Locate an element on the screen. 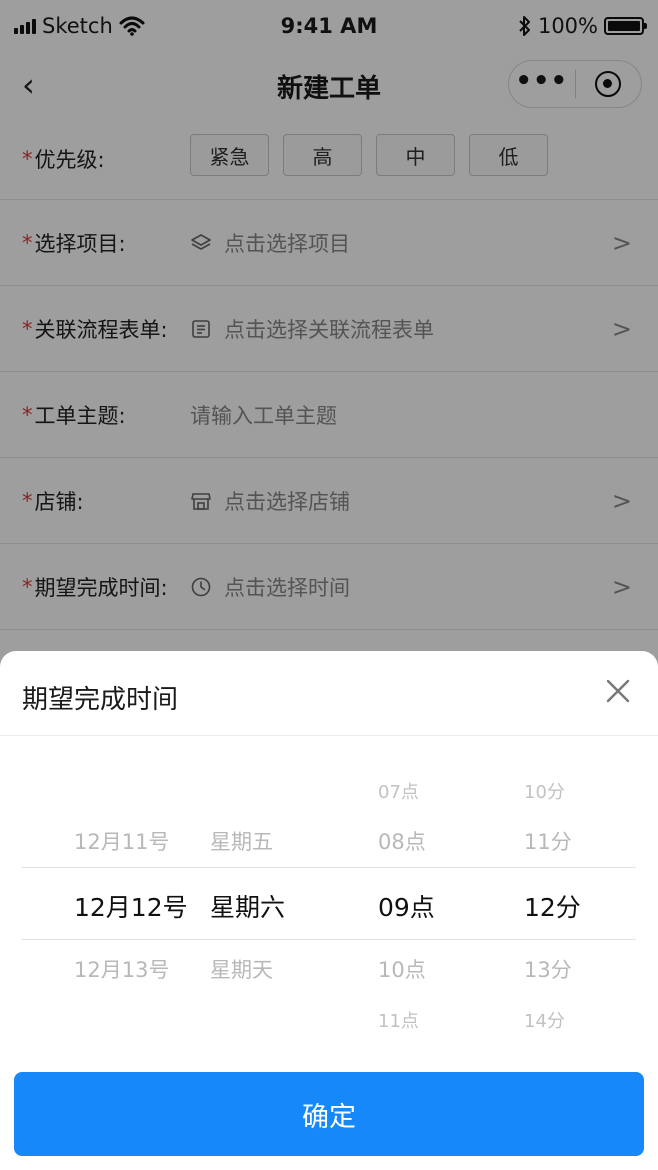 This screenshot has height=1170, width=658. confirm-button: 确定 is located at coordinates (329, 1114).